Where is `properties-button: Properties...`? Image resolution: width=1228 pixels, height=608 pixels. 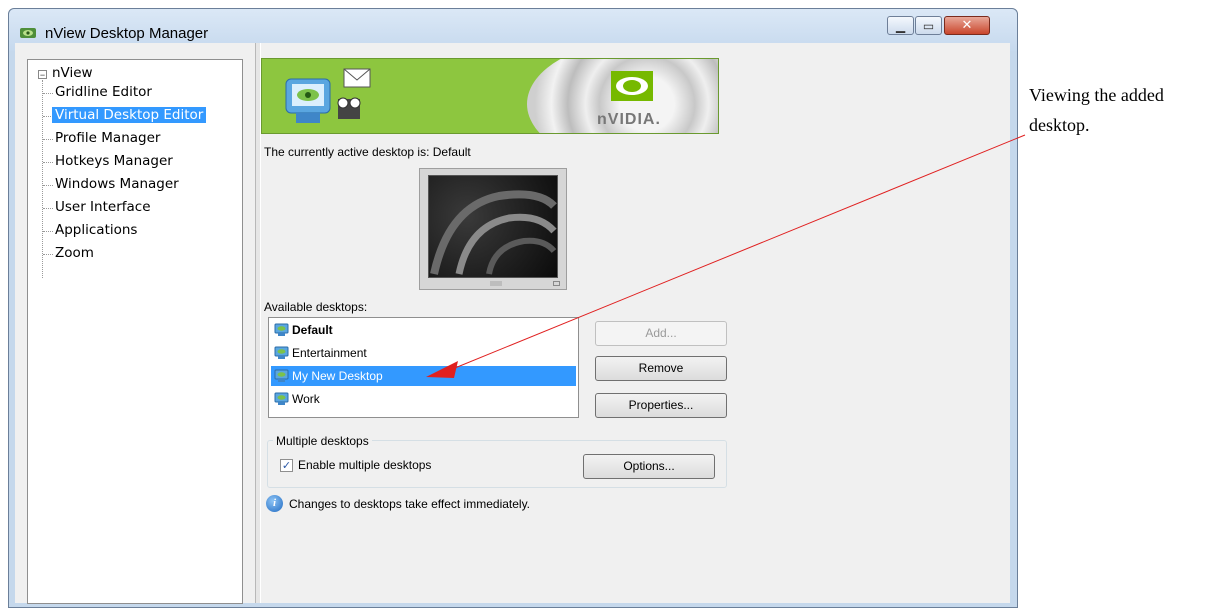
properties-button: Properties... is located at coordinates (661, 405).